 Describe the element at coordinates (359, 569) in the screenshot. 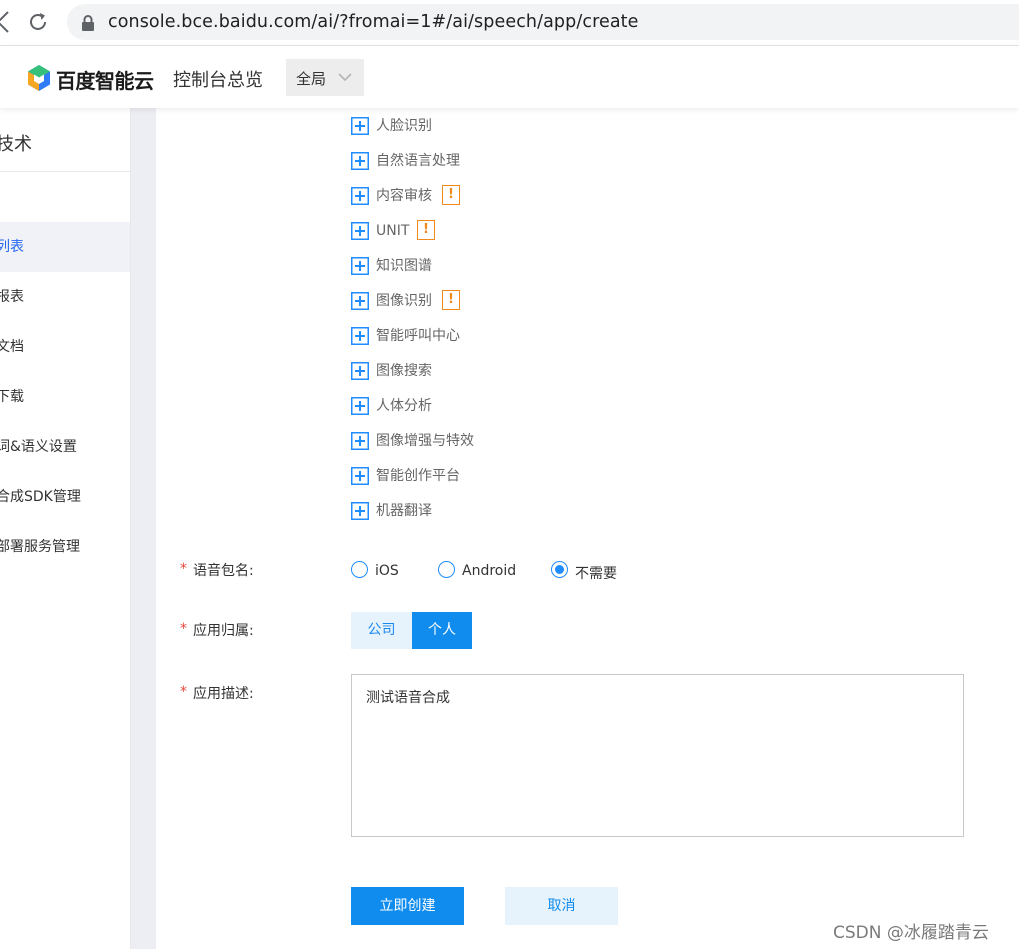

I see `radio-ios` at that location.